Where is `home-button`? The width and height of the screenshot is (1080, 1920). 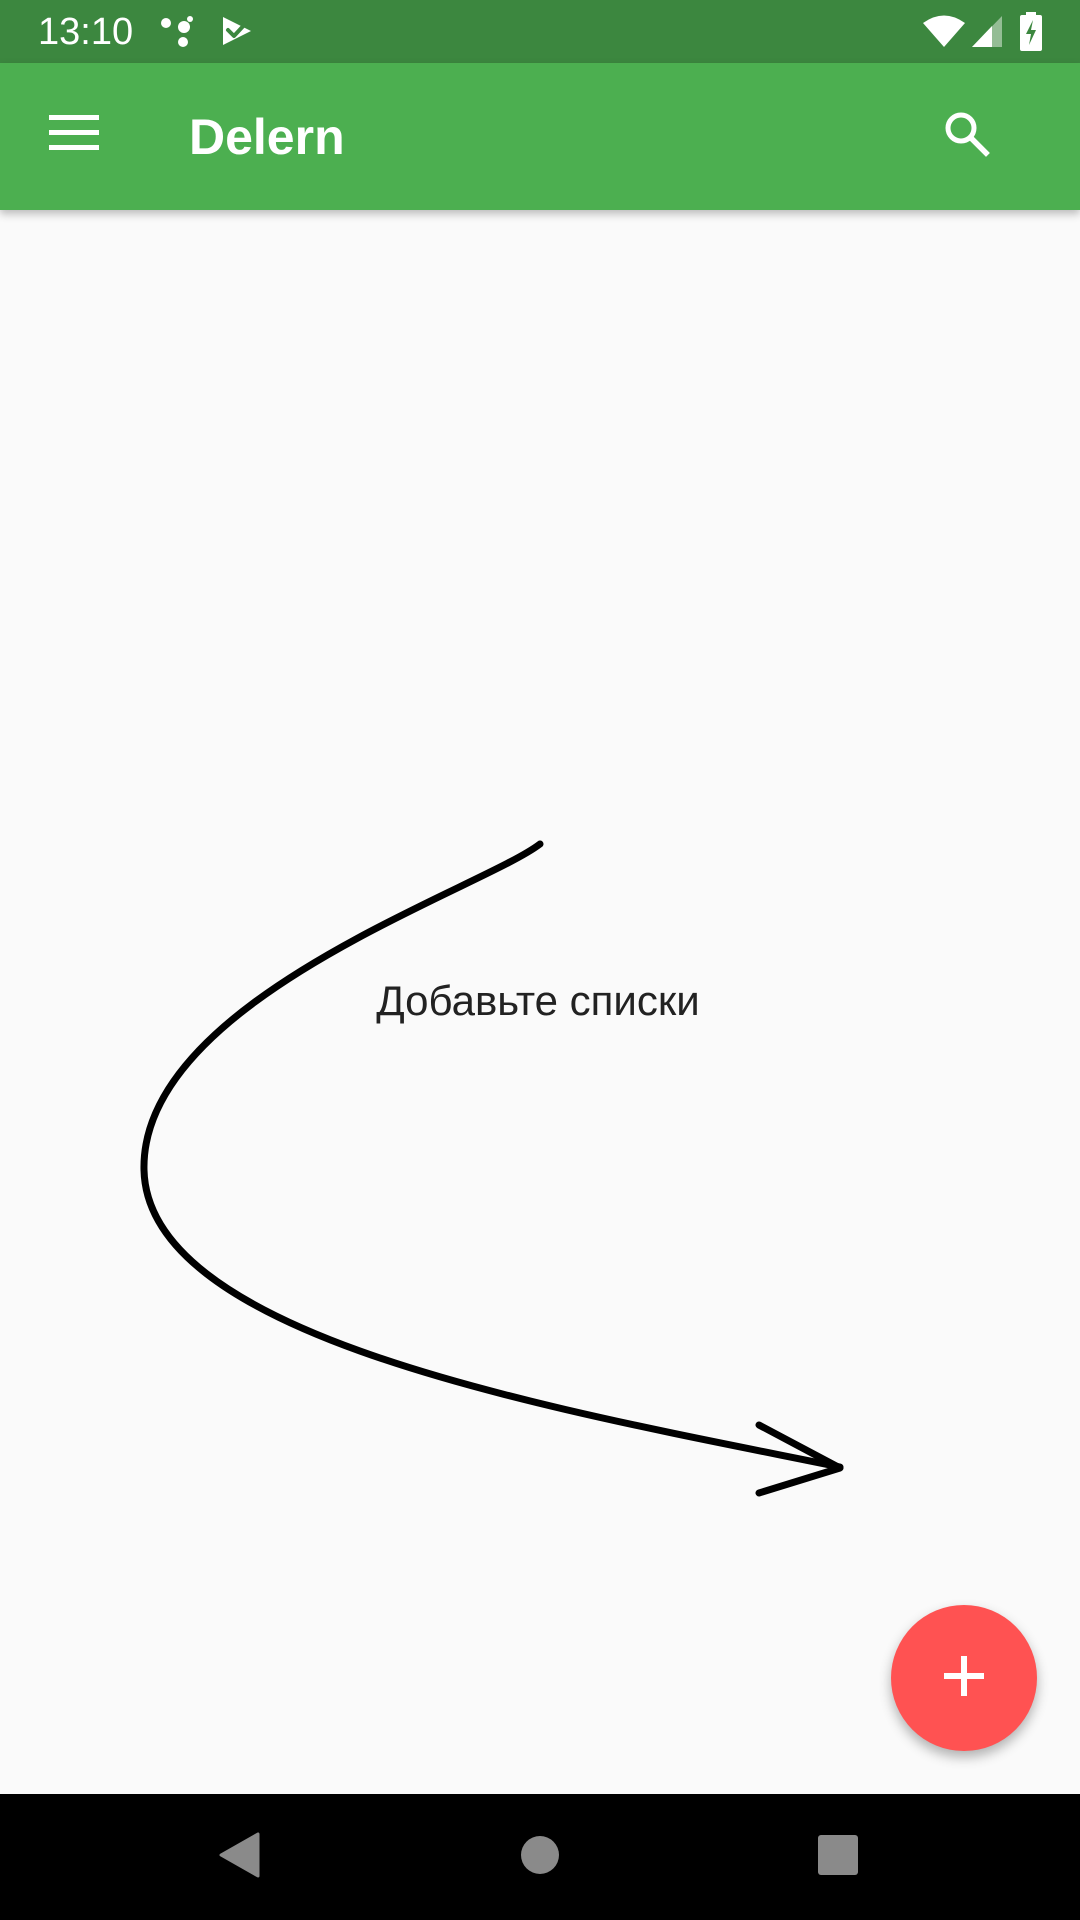
home-button is located at coordinates (540, 1857).